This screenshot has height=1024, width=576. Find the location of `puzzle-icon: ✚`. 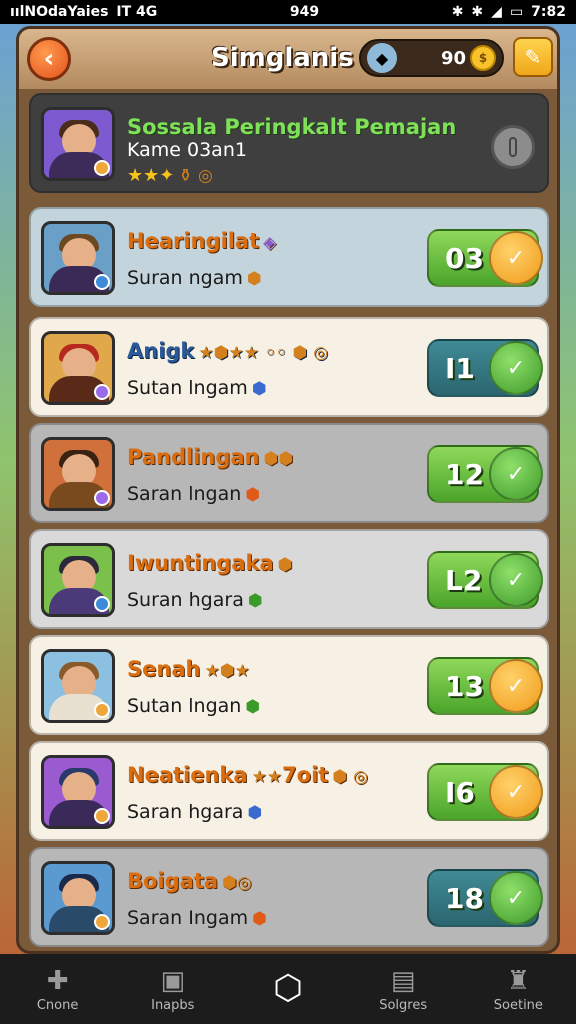

puzzle-icon: ✚ is located at coordinates (57, 980).